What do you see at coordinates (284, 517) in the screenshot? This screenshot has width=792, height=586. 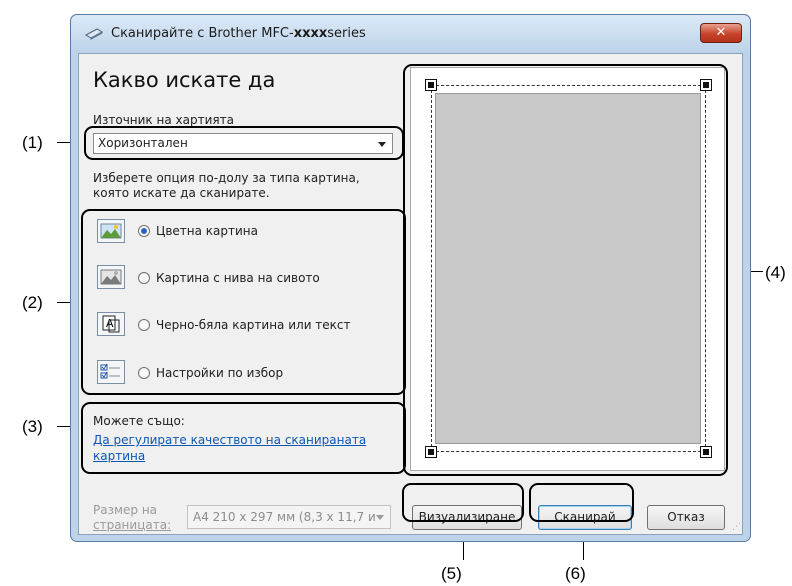 I see `page-size-value: A4 210 x 297 мм (8,3 x 11,7 и` at bounding box center [284, 517].